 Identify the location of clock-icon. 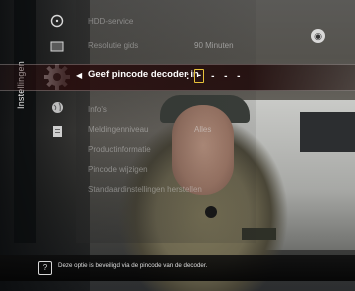
(57, 21).